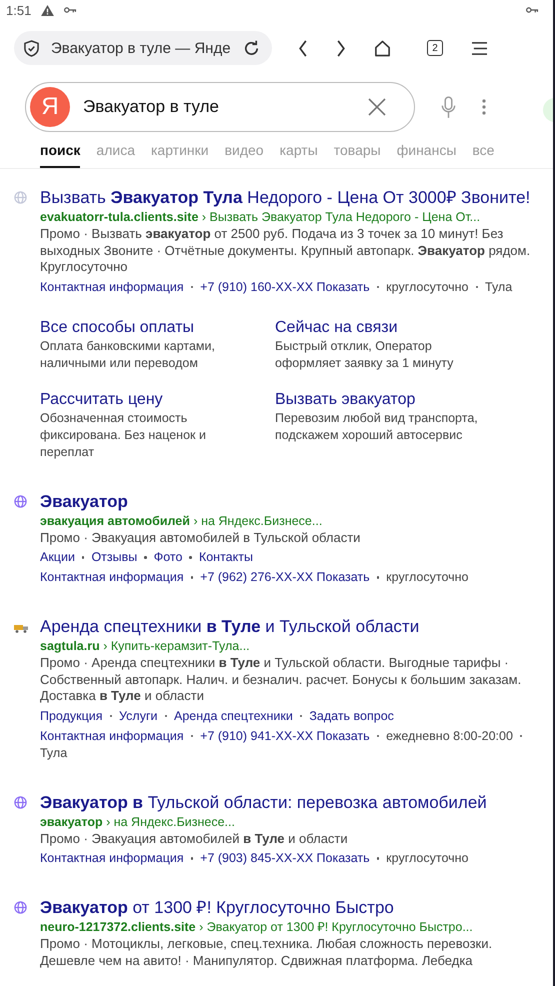  Describe the element at coordinates (118, 927) in the screenshot. I see `result-domain: neuro-1217372.clients.site` at that location.